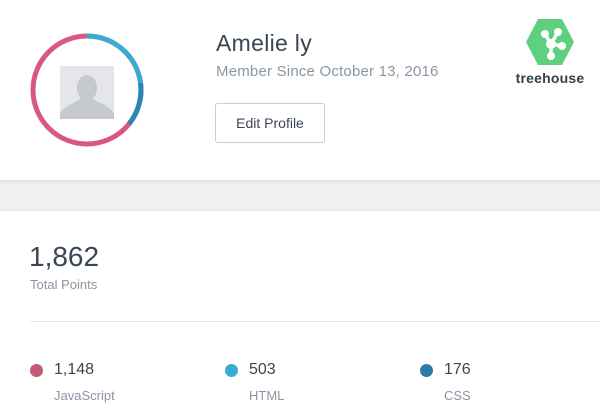  What do you see at coordinates (105, 386) in the screenshot?
I see `topic-javascript: 1,148 JavaScript` at bounding box center [105, 386].